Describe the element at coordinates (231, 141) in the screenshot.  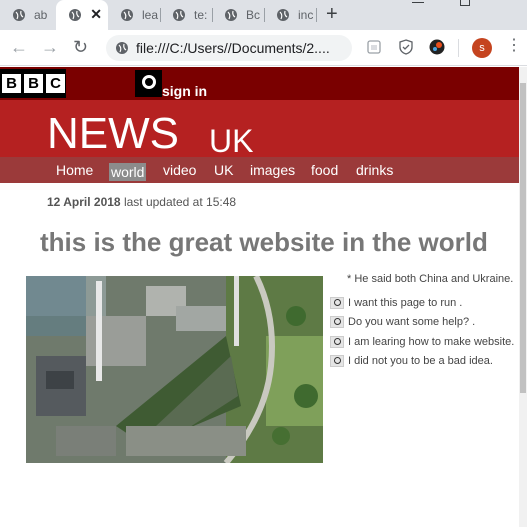
I see `news-region: UK` at that location.